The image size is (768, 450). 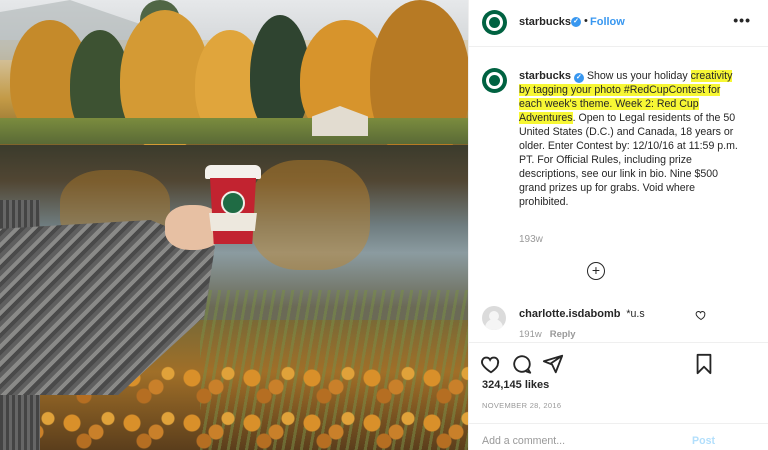 What do you see at coordinates (704, 364) in the screenshot?
I see `bookmark-icon` at bounding box center [704, 364].